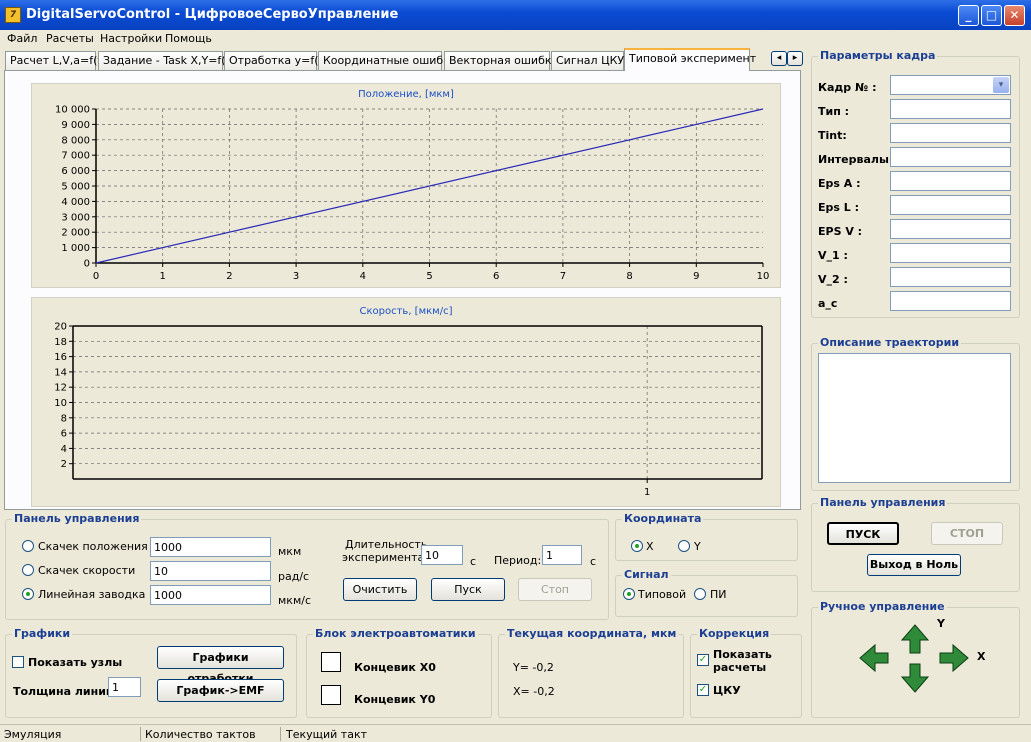 This screenshot has width=1031, height=742. I want to click on current-coordinate-group: Текущая координата, мкм, so click(591, 672).